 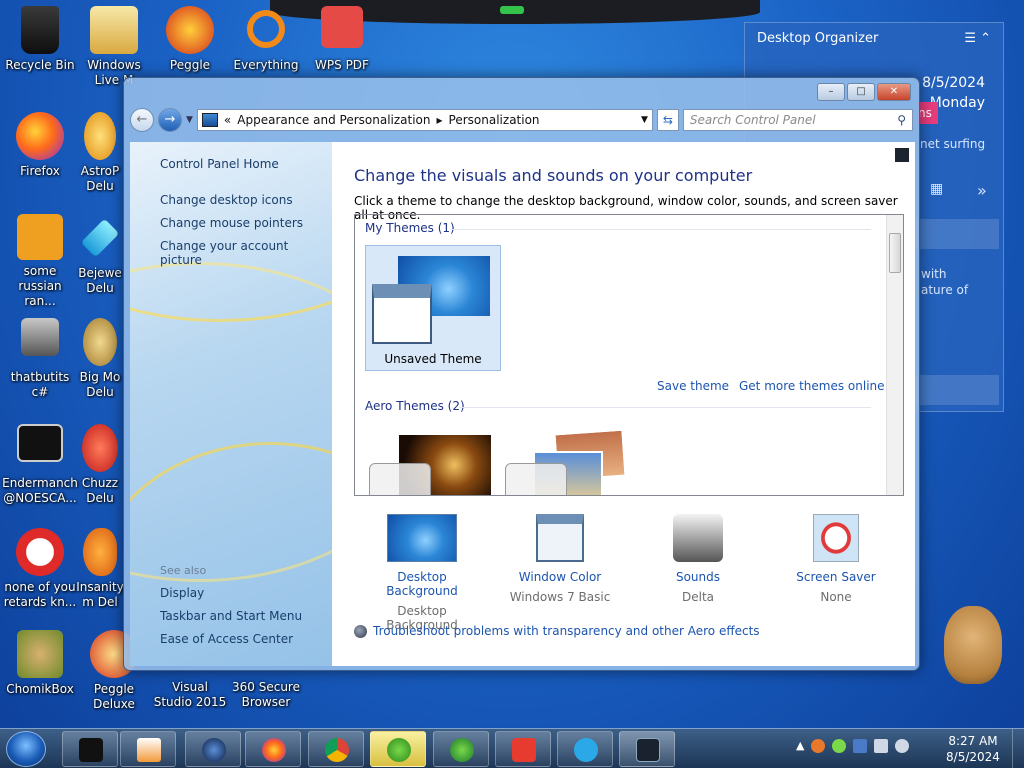 I want to click on taskbar-app-orb, so click(x=213, y=749).